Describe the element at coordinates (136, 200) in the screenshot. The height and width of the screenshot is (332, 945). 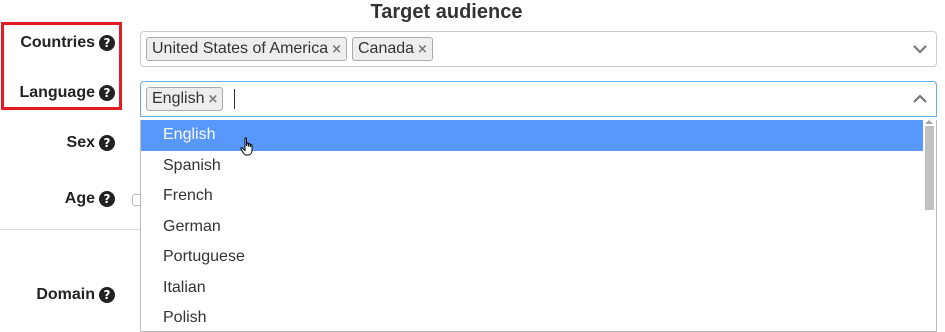
I see `age-input-edge` at that location.